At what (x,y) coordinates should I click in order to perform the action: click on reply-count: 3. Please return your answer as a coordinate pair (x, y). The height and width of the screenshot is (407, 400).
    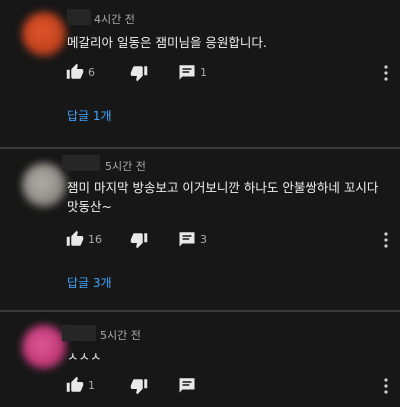
    Looking at the image, I should click on (203, 239).